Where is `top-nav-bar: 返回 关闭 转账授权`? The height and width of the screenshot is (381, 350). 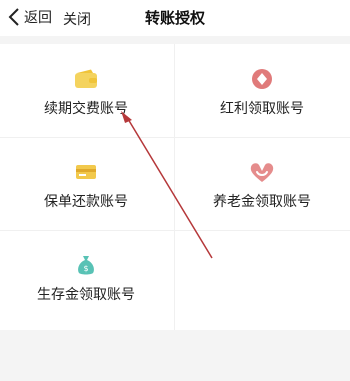
top-nav-bar: 返回 关闭 转账授权 is located at coordinates (175, 18).